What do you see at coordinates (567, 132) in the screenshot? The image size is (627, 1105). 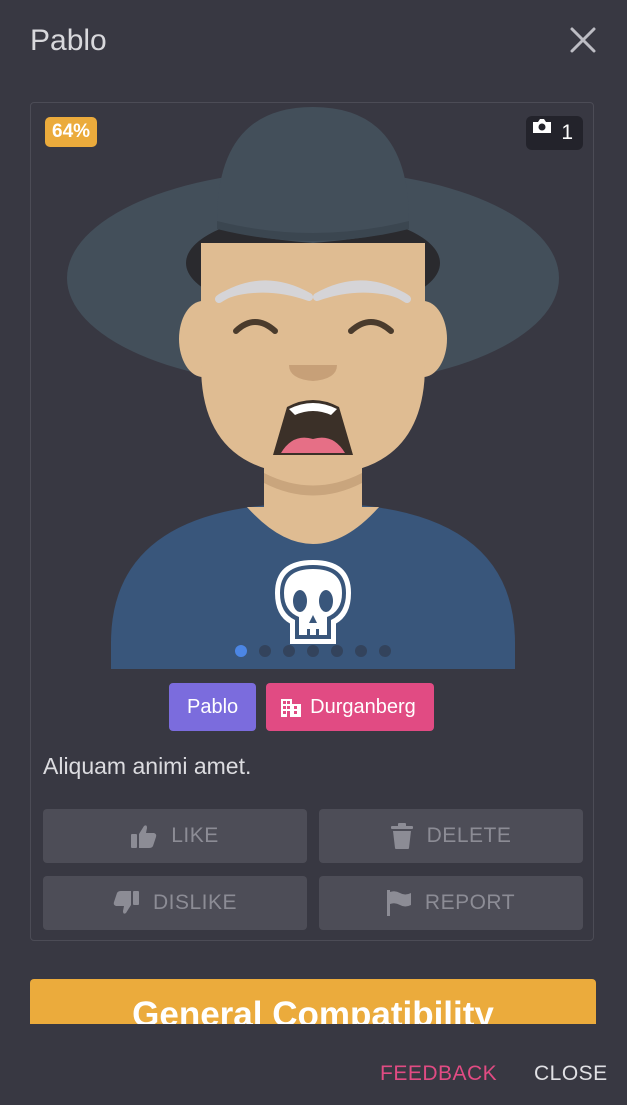 I see `photo-count: 1` at bounding box center [567, 132].